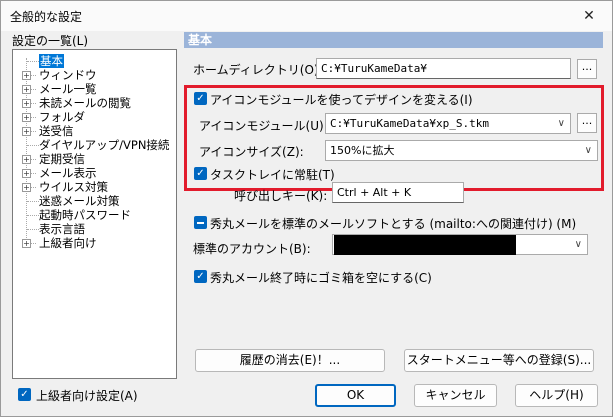 The image size is (613, 417). I want to click on default-mailer-checkbox, so click(200, 222).